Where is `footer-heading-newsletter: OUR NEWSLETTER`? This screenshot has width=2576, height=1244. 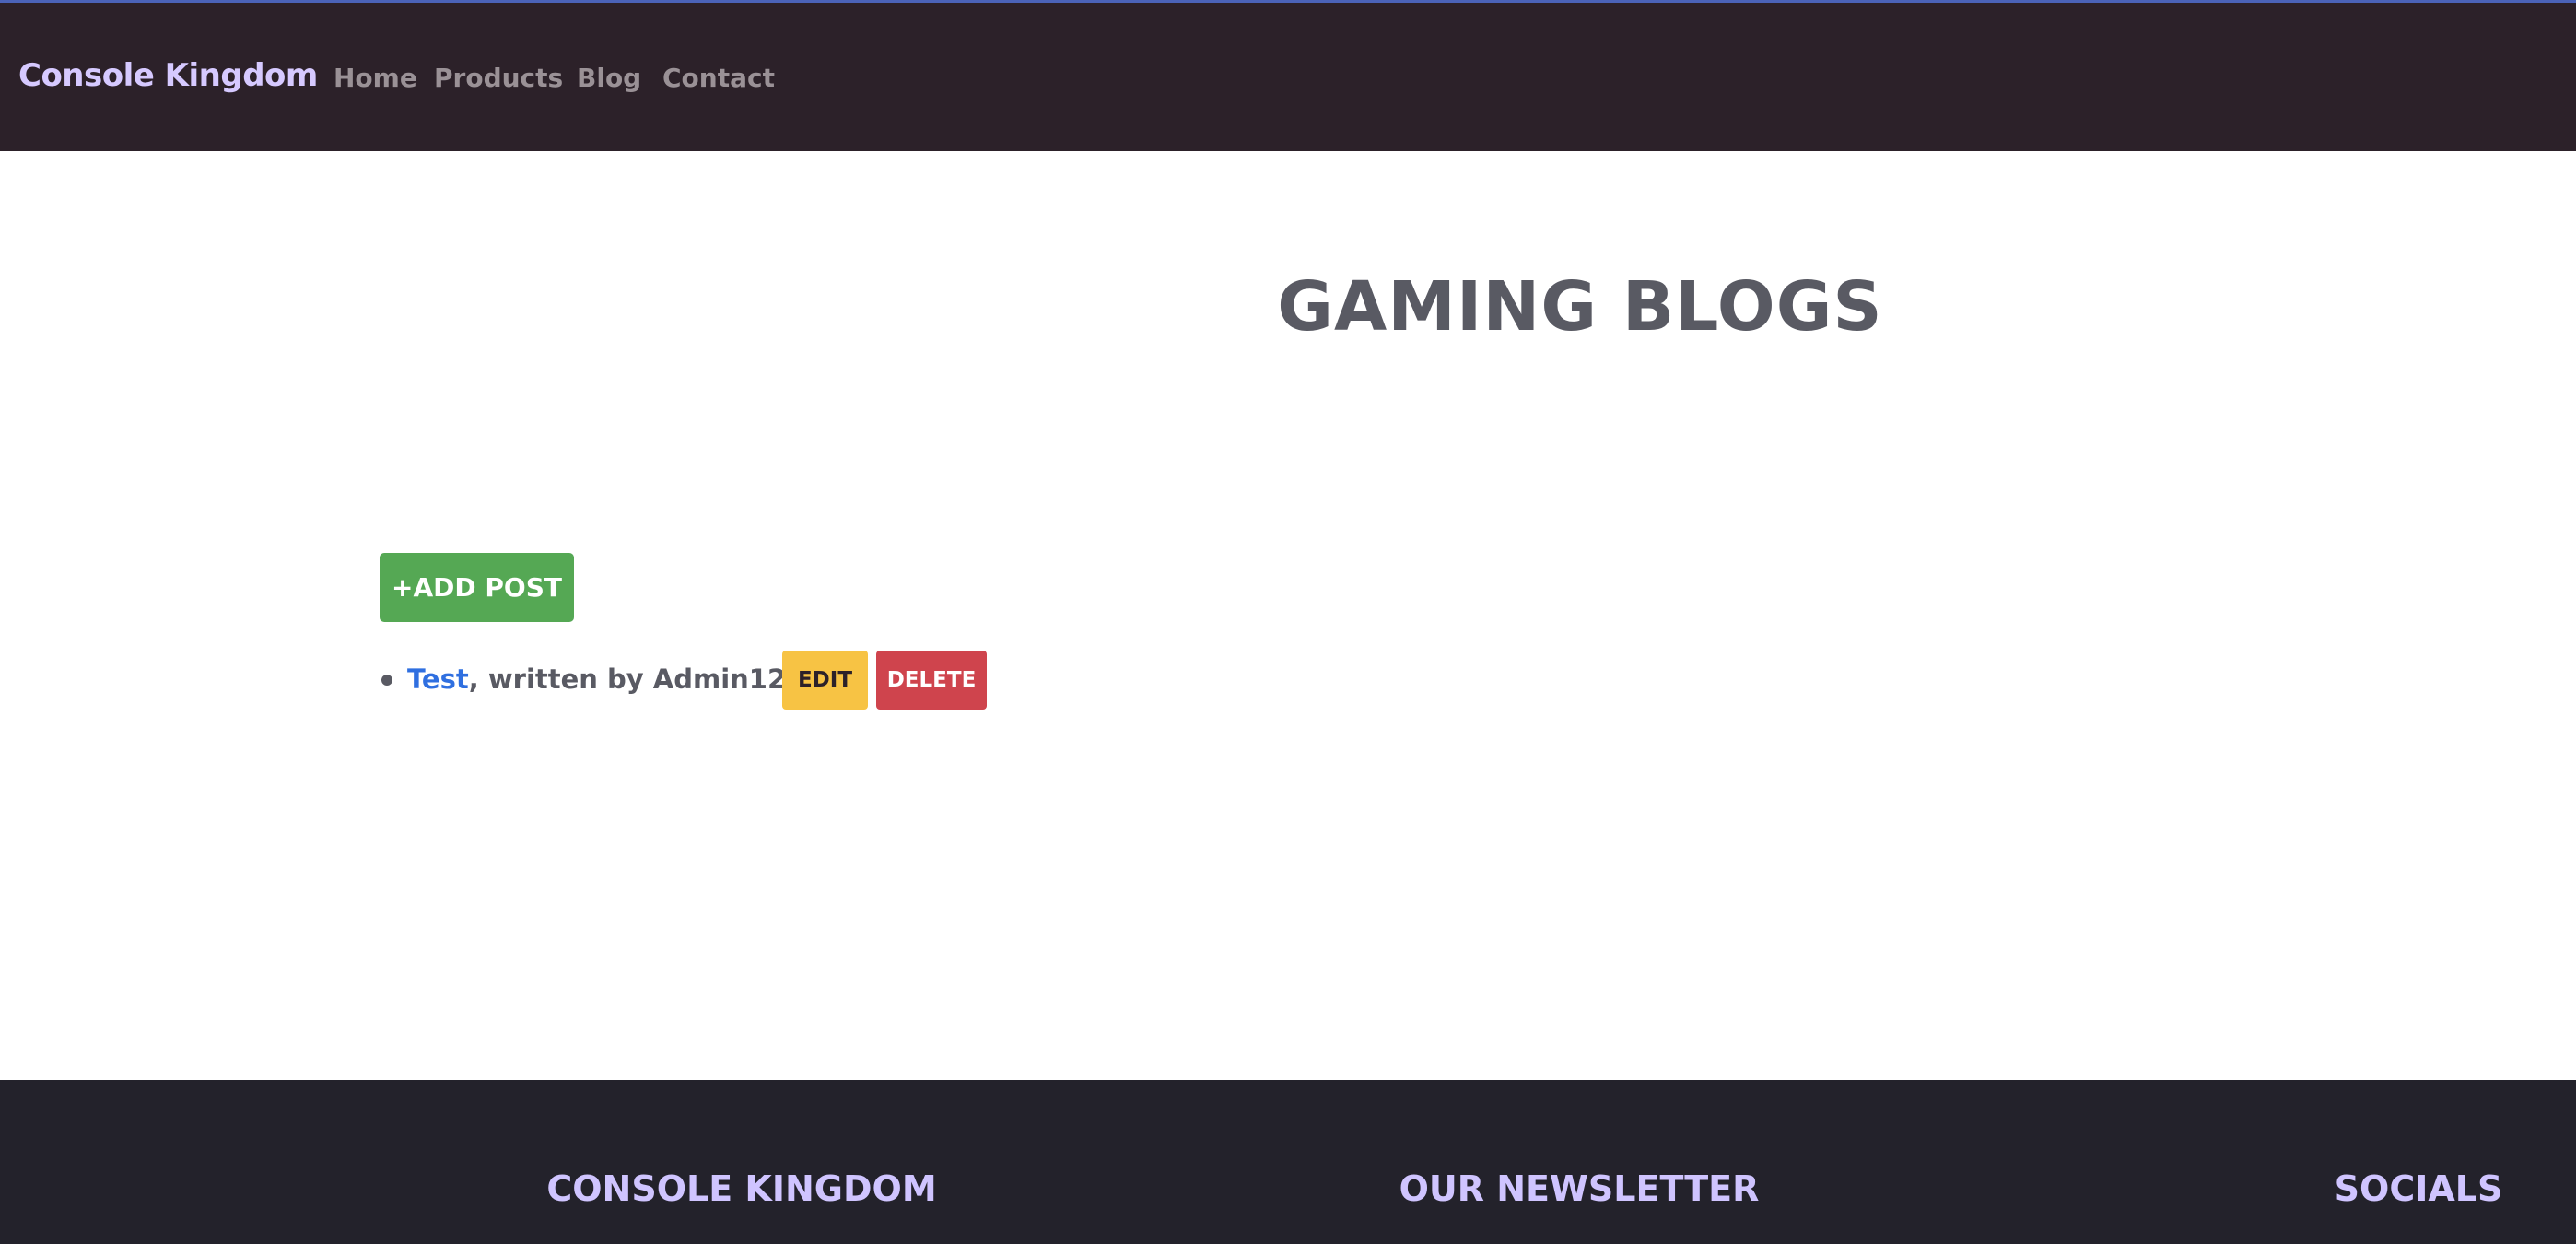
footer-heading-newsletter: OUR NEWSLETTER is located at coordinates (1579, 1188).